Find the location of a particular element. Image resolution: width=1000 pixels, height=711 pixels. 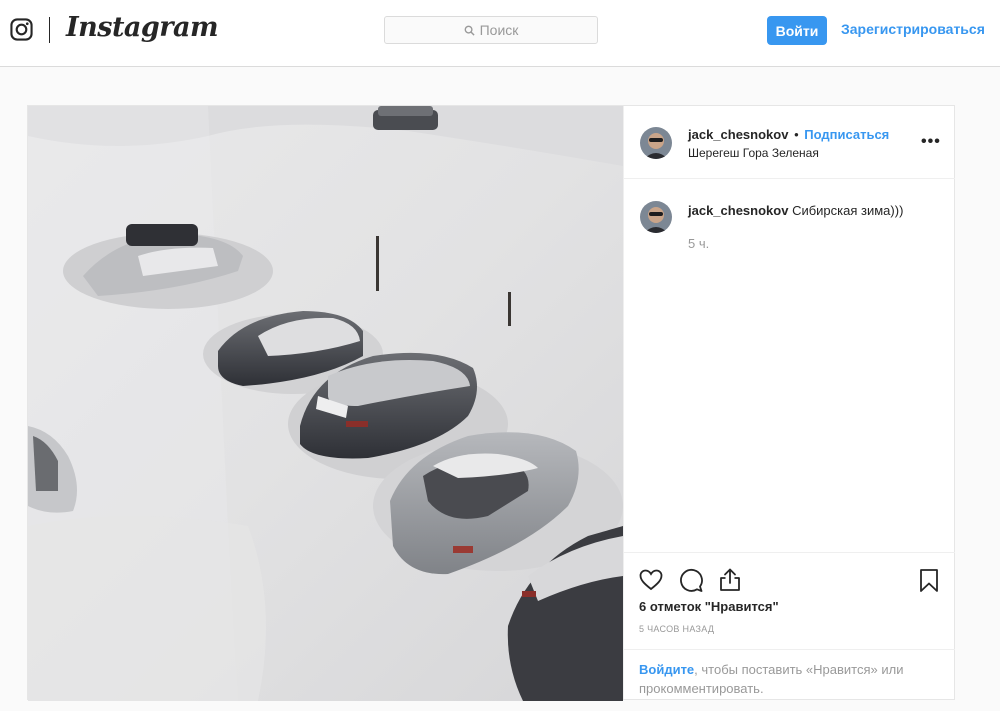

instagram-wordmark: Instagram is located at coordinates (142, 27).